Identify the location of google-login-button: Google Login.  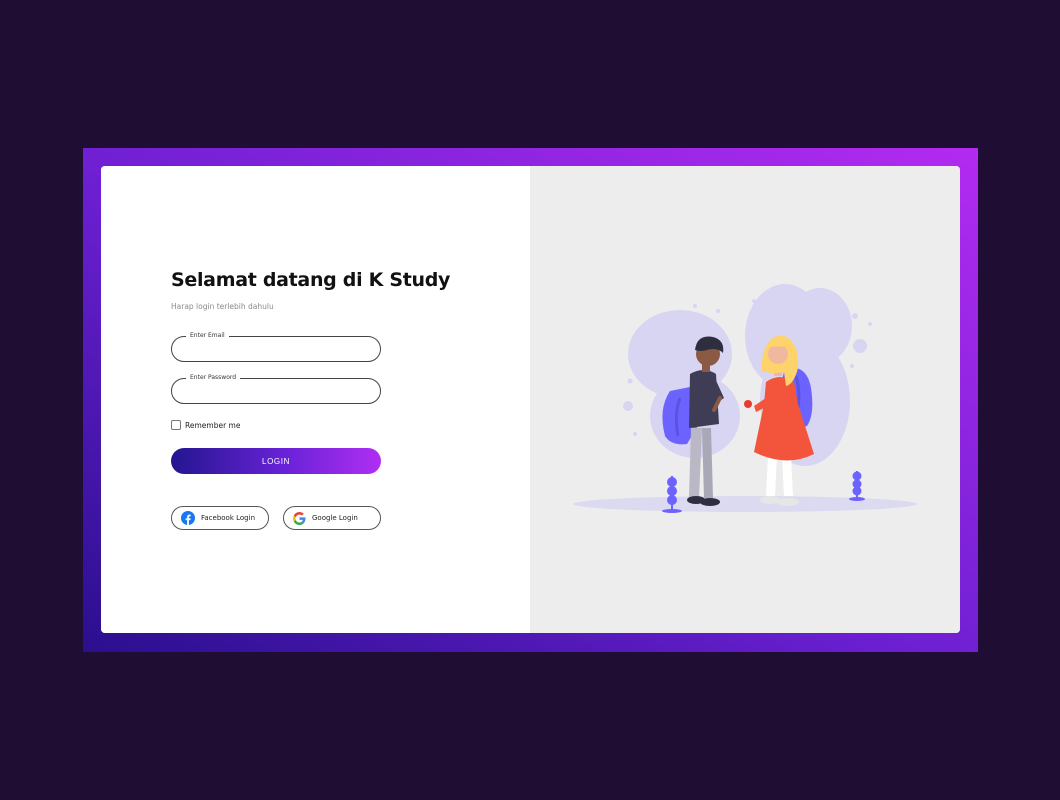
(332, 518).